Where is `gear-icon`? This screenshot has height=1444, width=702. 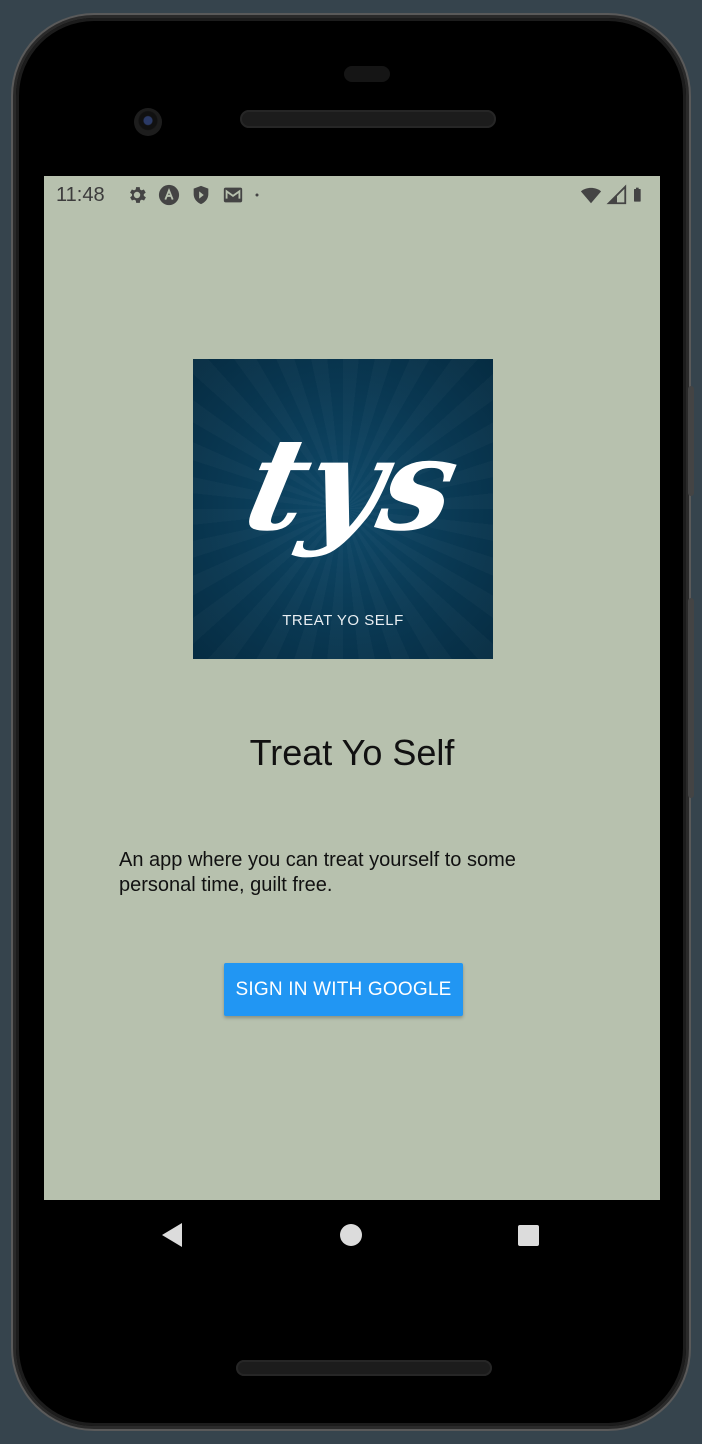
gear-icon is located at coordinates (138, 195).